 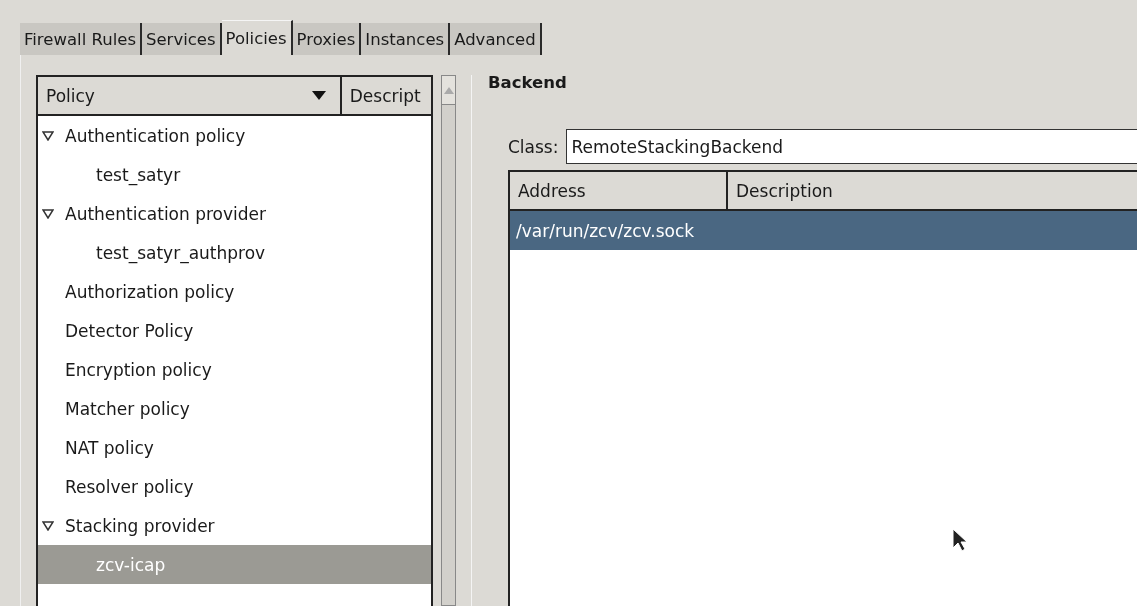 I want to click on tree-item: NAT policy, so click(x=234, y=447).